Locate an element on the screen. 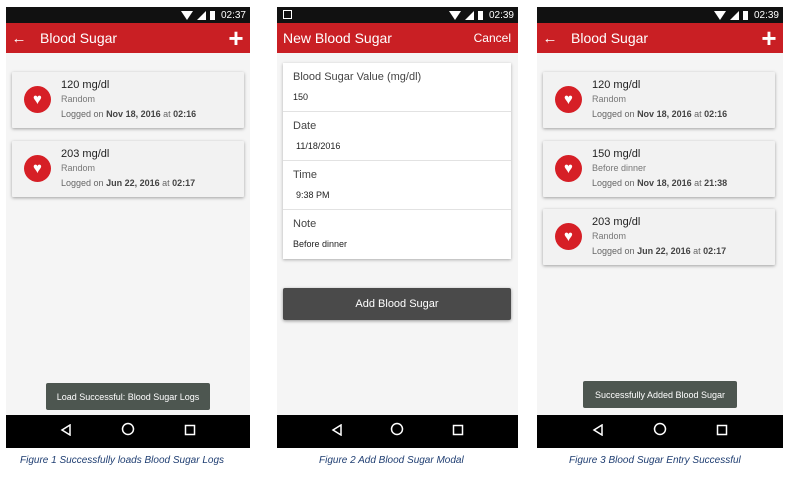 This screenshot has width=787, height=477. toast-message: Successfully Added Blood Sugar is located at coordinates (660, 394).